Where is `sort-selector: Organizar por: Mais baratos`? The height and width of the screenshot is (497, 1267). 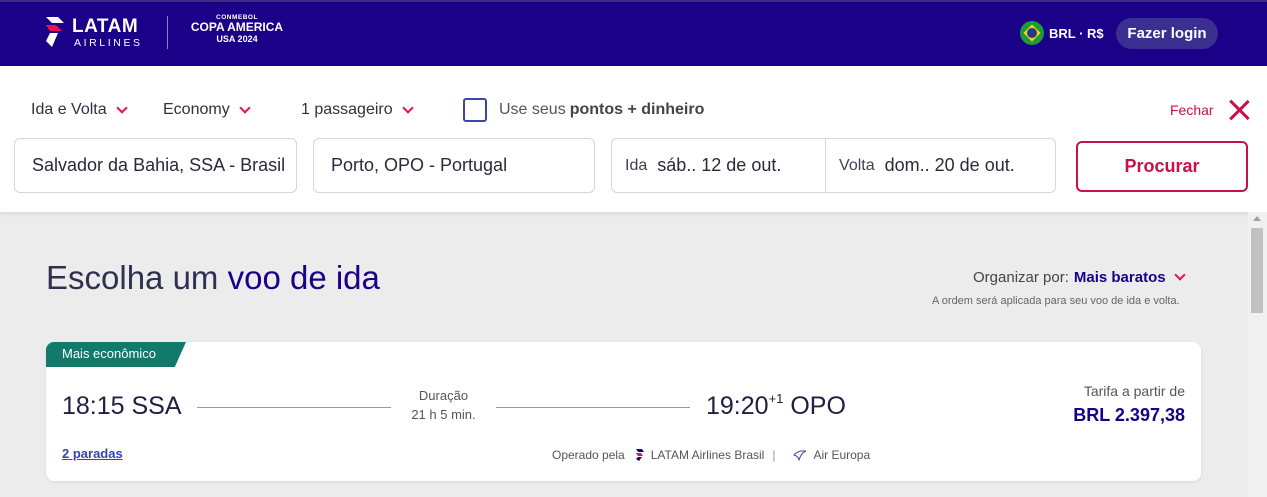 sort-selector: Organizar por: Mais baratos is located at coordinates (1079, 277).